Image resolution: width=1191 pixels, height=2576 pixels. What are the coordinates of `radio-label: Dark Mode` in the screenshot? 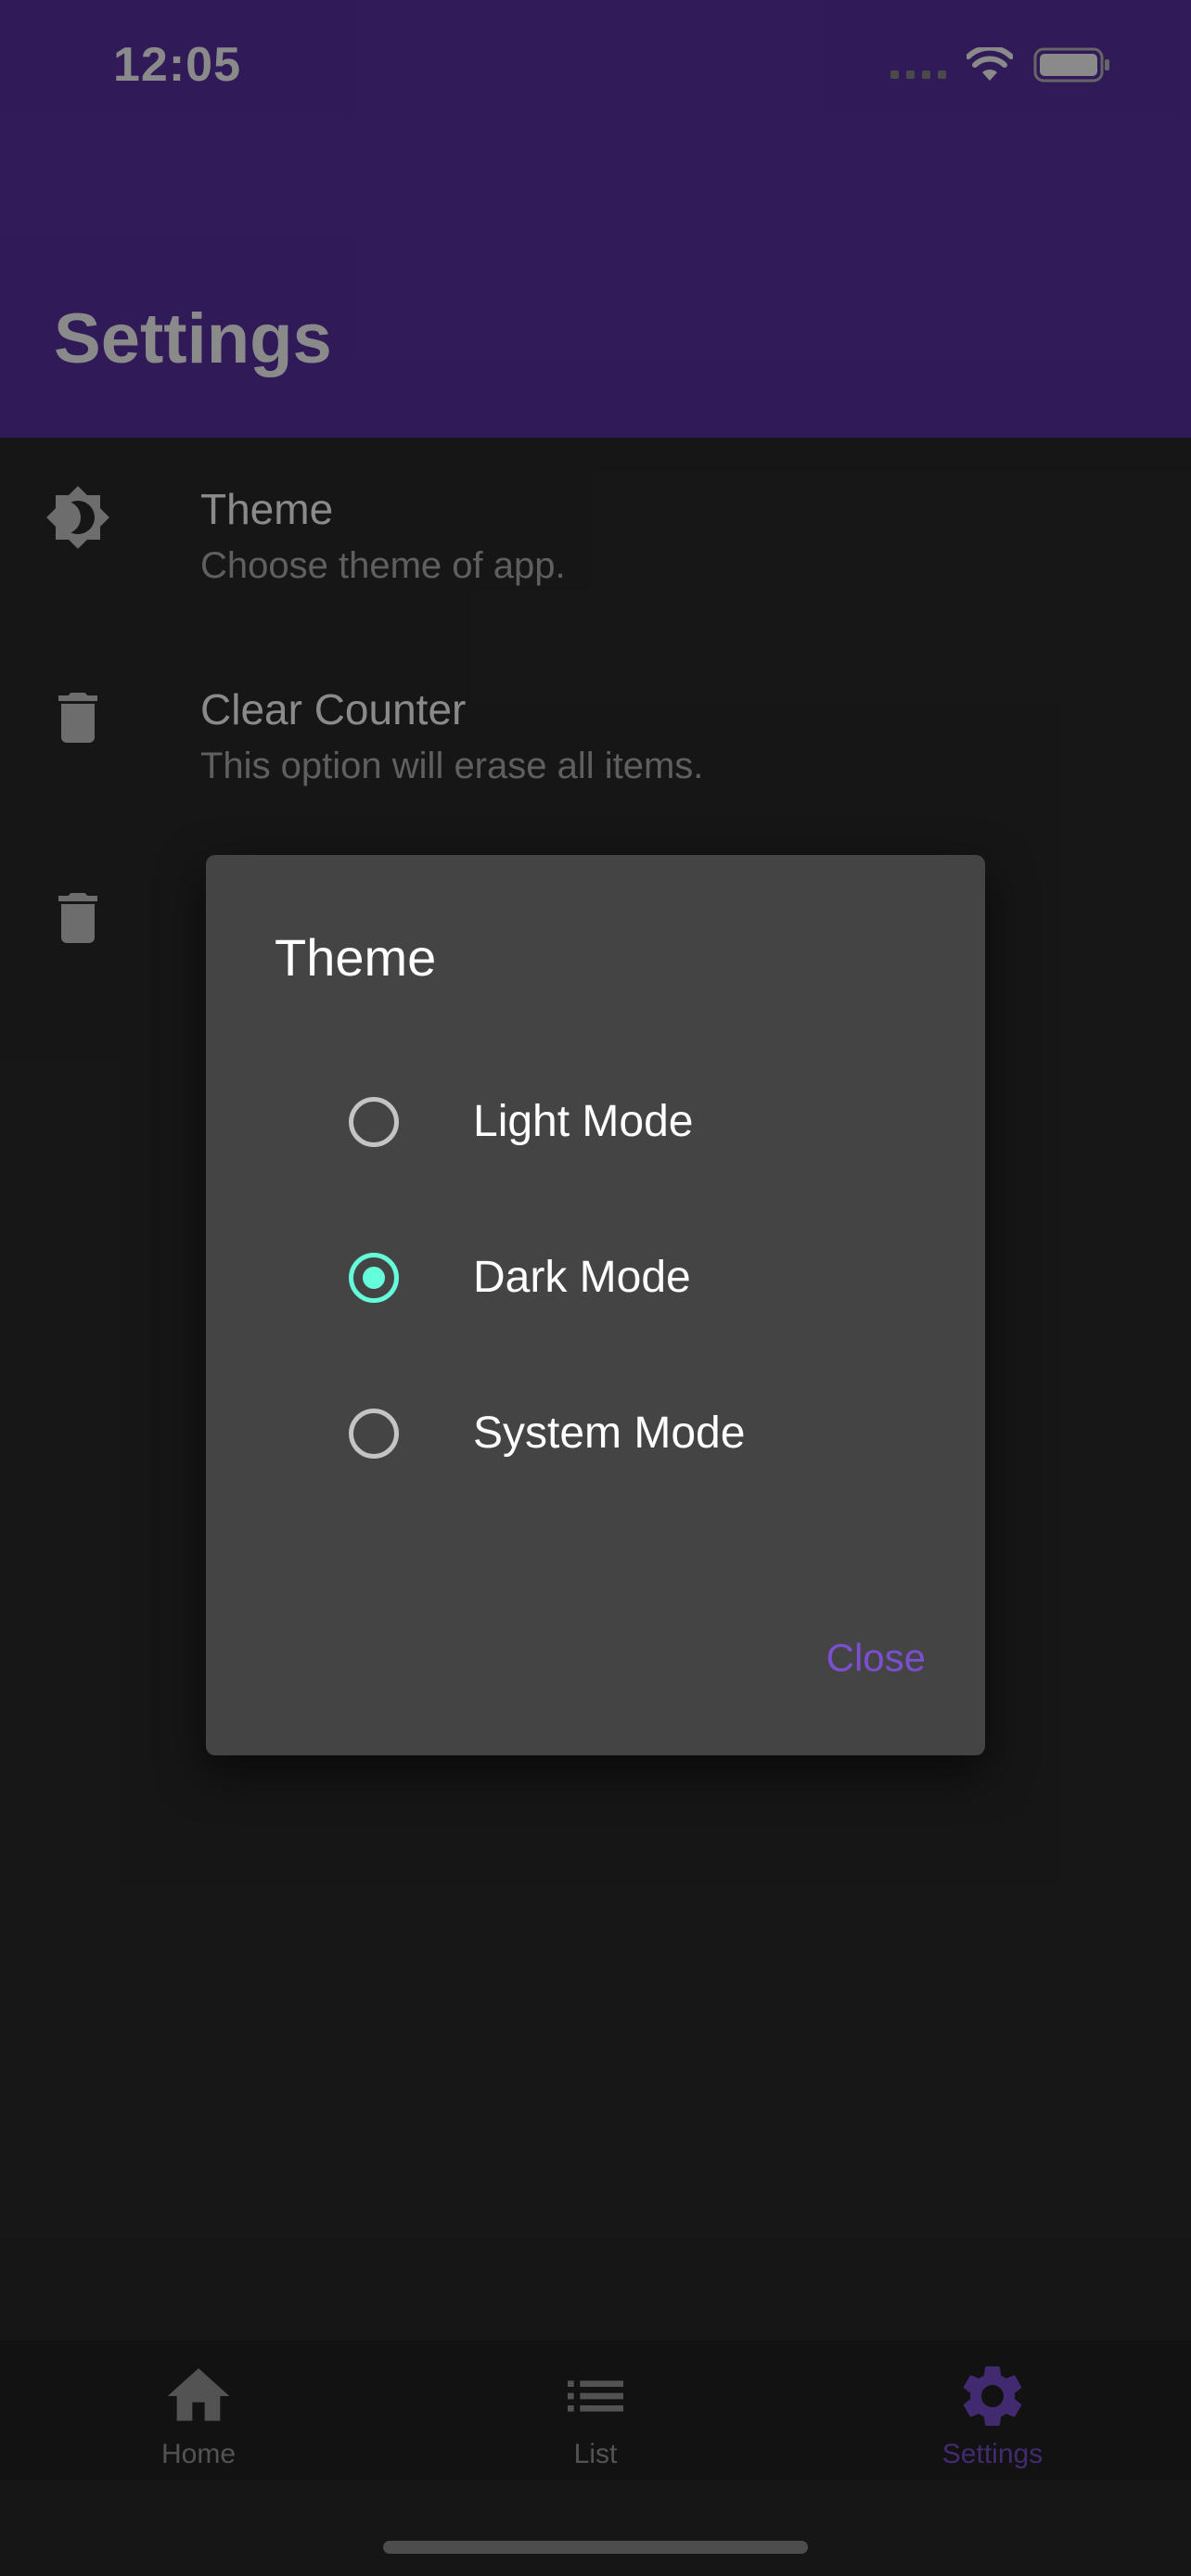 It's located at (582, 1277).